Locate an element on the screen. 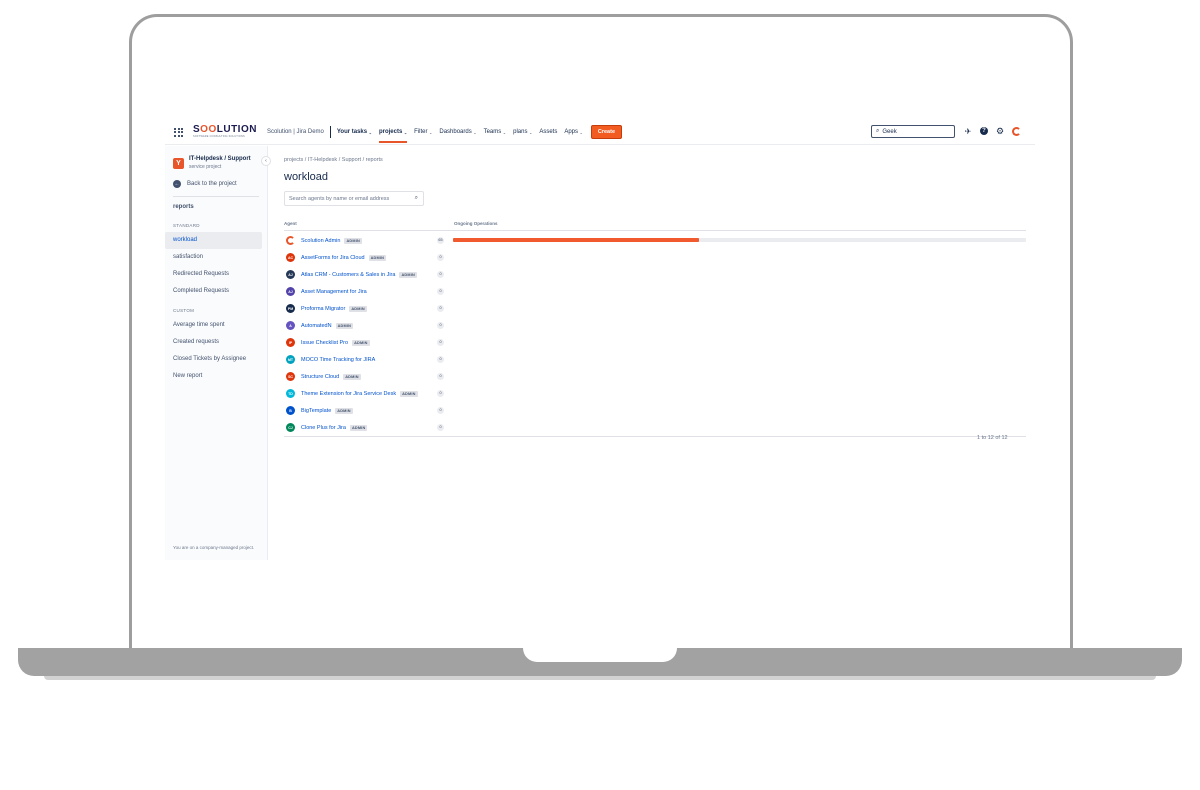 The image size is (1200, 790). table-row: B BigTemplate ADMIN 0 is located at coordinates (655, 410).